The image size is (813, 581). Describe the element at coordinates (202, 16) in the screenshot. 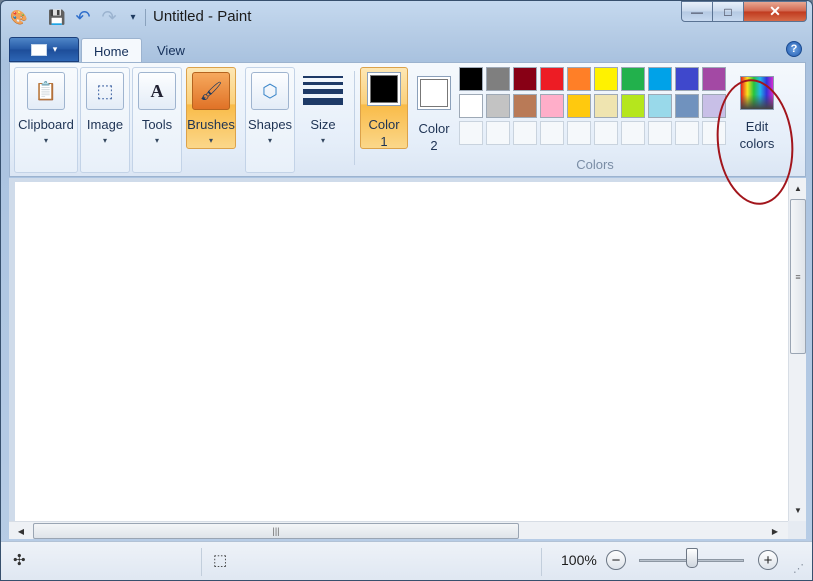

I see `window-title: Untitled - Paint` at that location.